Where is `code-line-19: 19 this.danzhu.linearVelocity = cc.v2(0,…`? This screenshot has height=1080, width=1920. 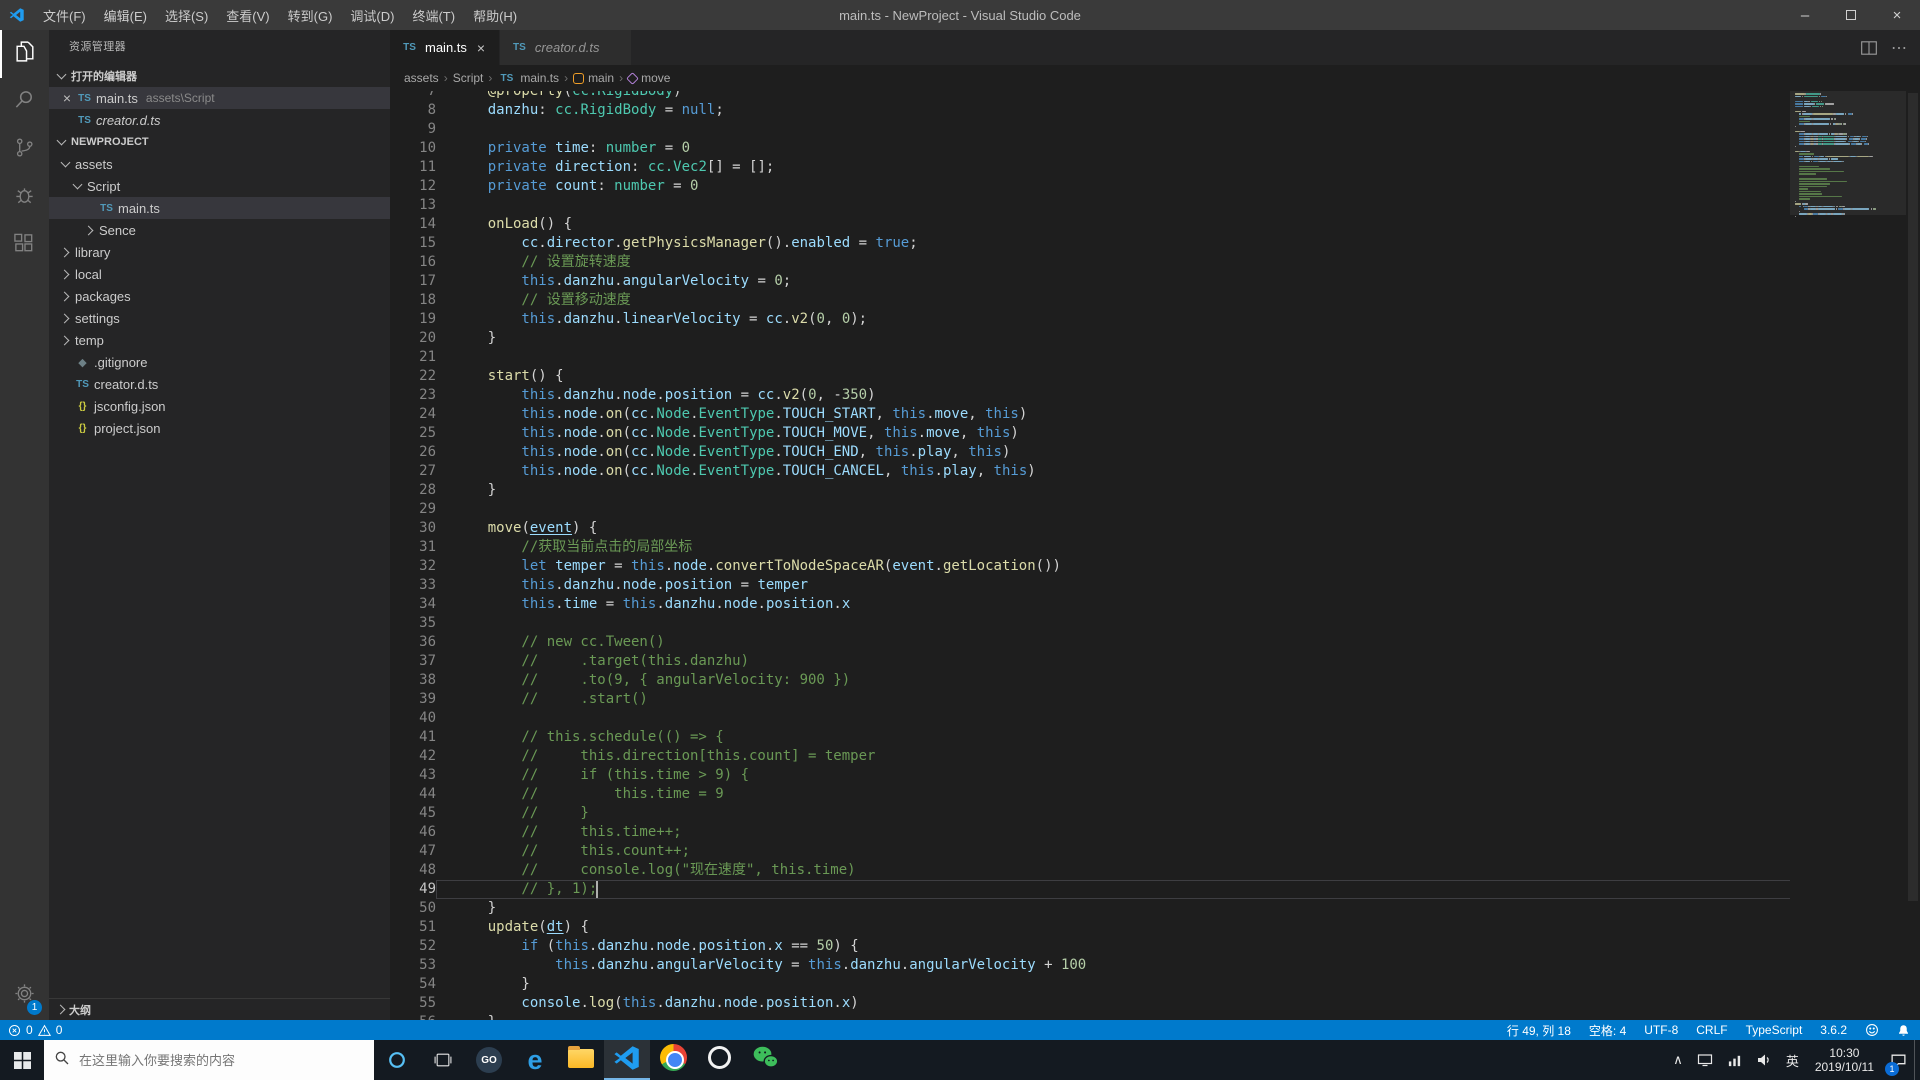 code-line-19: 19 this.danzhu.linearVelocity = cc.v2(0,… is located at coordinates (1155, 319).